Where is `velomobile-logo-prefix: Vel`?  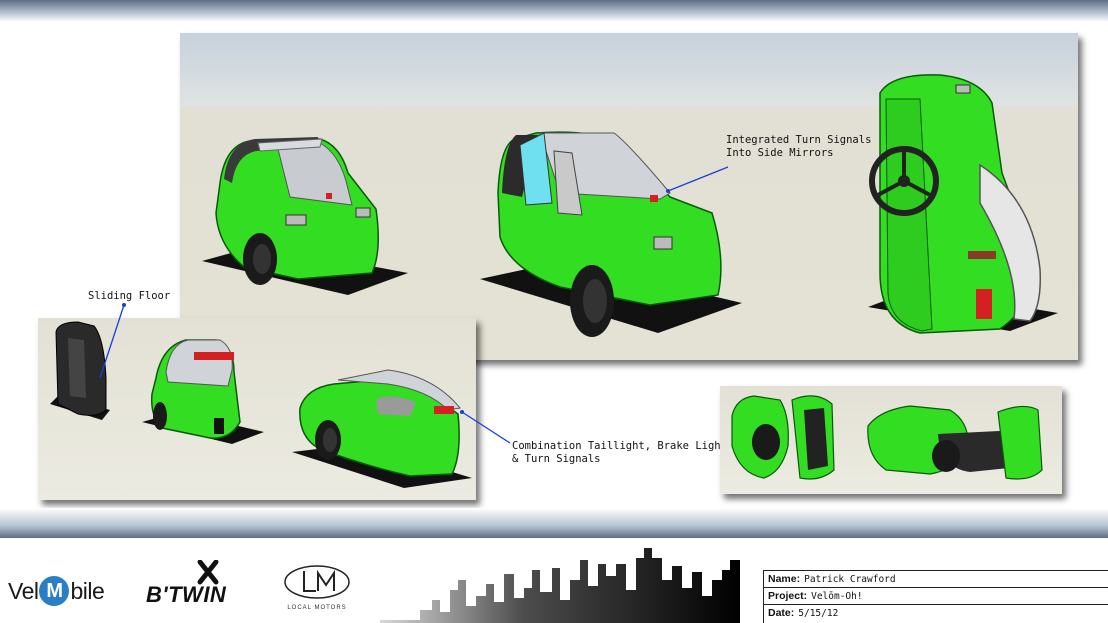
velomobile-logo-prefix: Vel is located at coordinates (23, 590).